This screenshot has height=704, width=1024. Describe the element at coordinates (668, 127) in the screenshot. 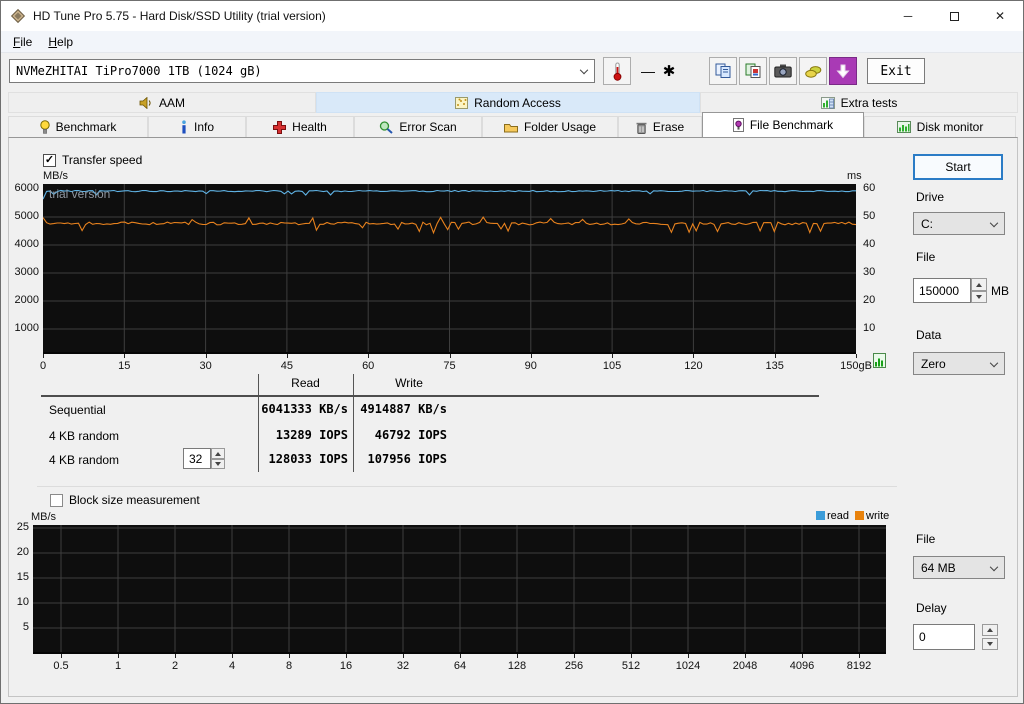

I see `tab-erase-label: Erase` at that location.